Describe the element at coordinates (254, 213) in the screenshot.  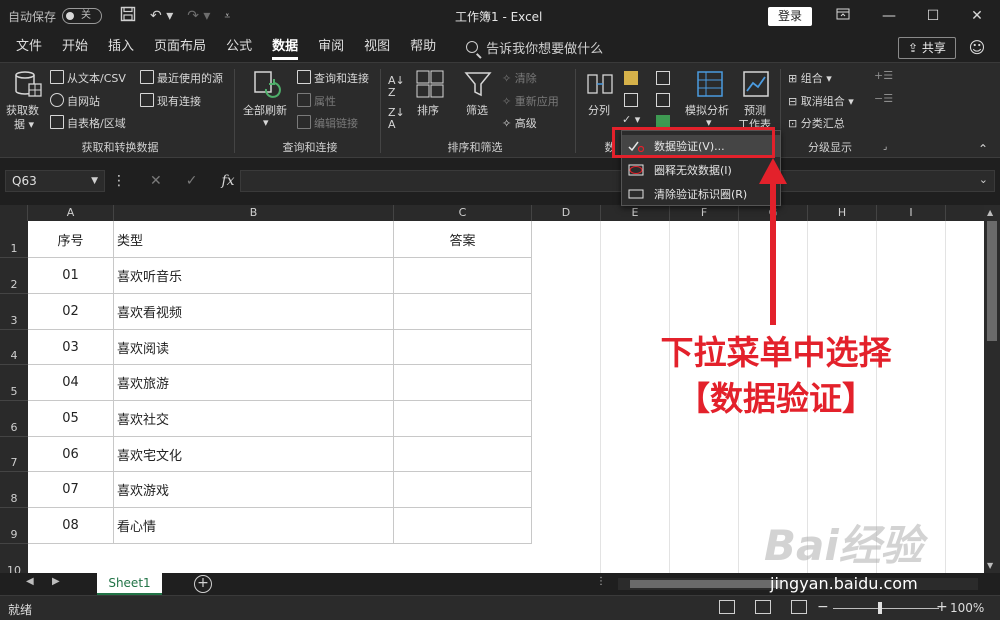
I see `column-header-b: B` at that location.